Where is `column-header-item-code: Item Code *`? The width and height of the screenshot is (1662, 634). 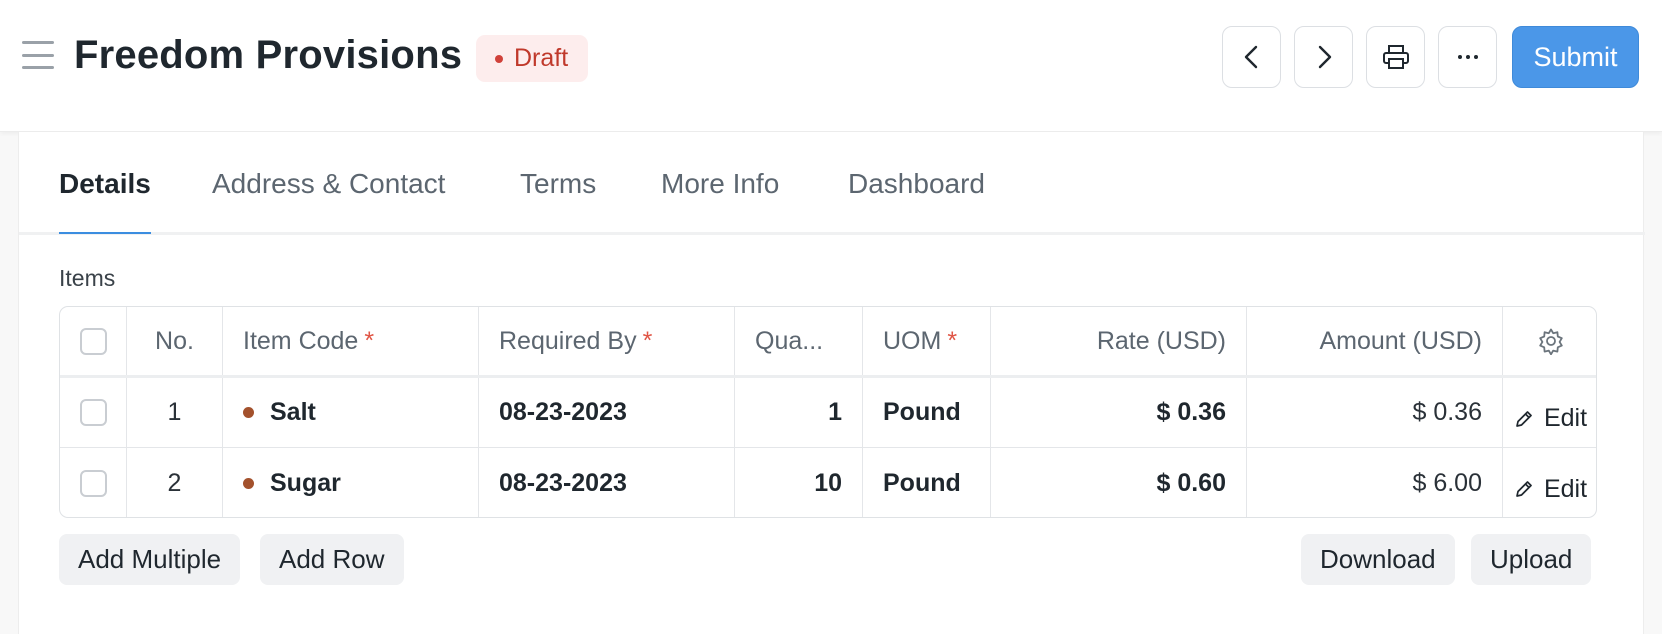 column-header-item-code: Item Code * is located at coordinates (351, 341).